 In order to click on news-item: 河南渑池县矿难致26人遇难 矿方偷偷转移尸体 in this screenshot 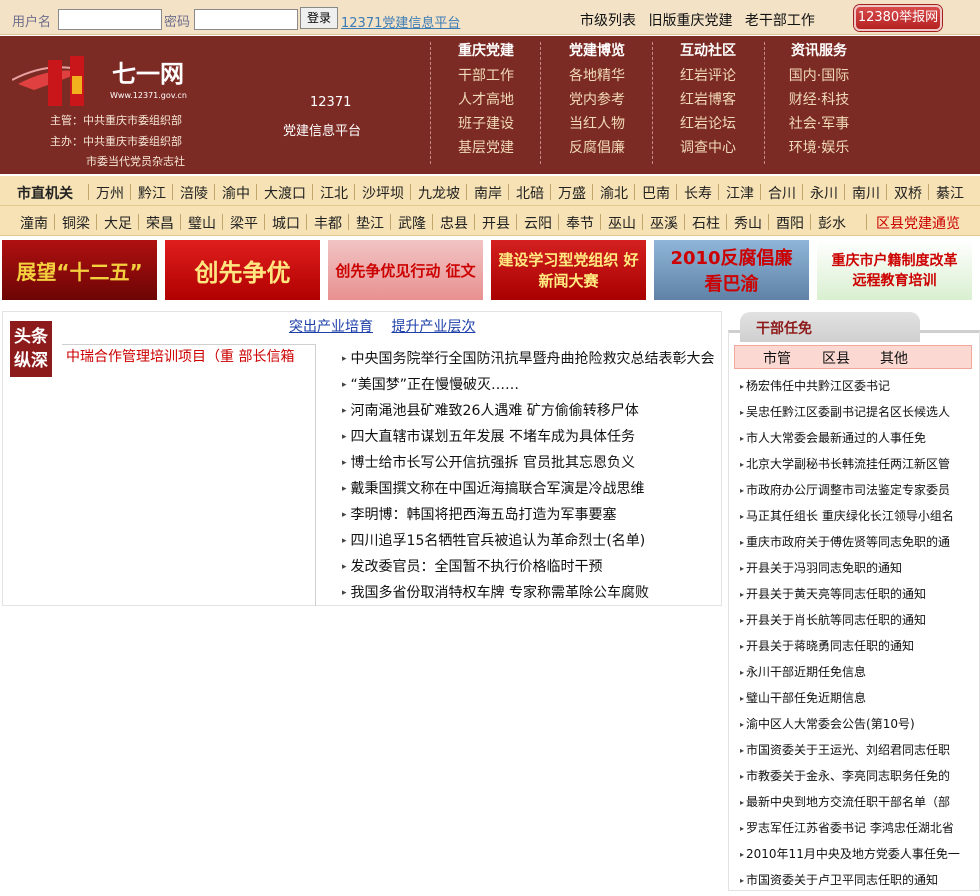, I will do `click(531, 413)`.